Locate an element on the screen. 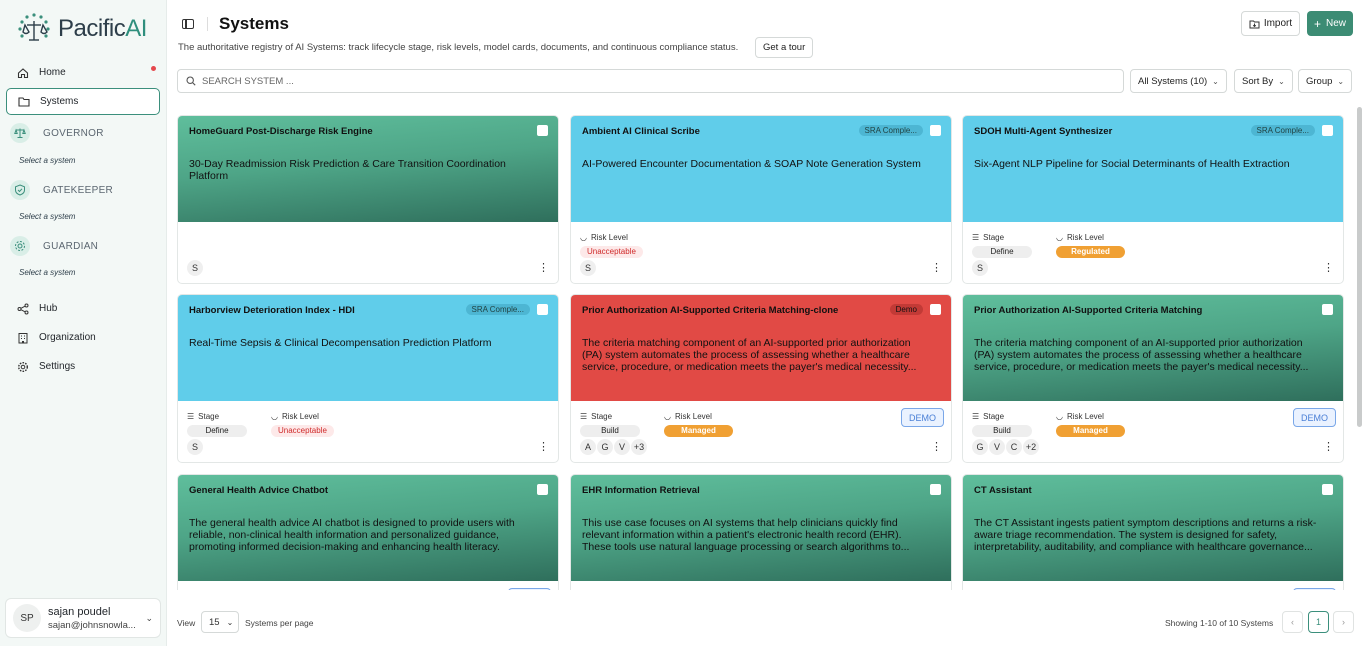 Image resolution: width=1366 pixels, height=646 pixels. search-input is located at coordinates (642, 81).